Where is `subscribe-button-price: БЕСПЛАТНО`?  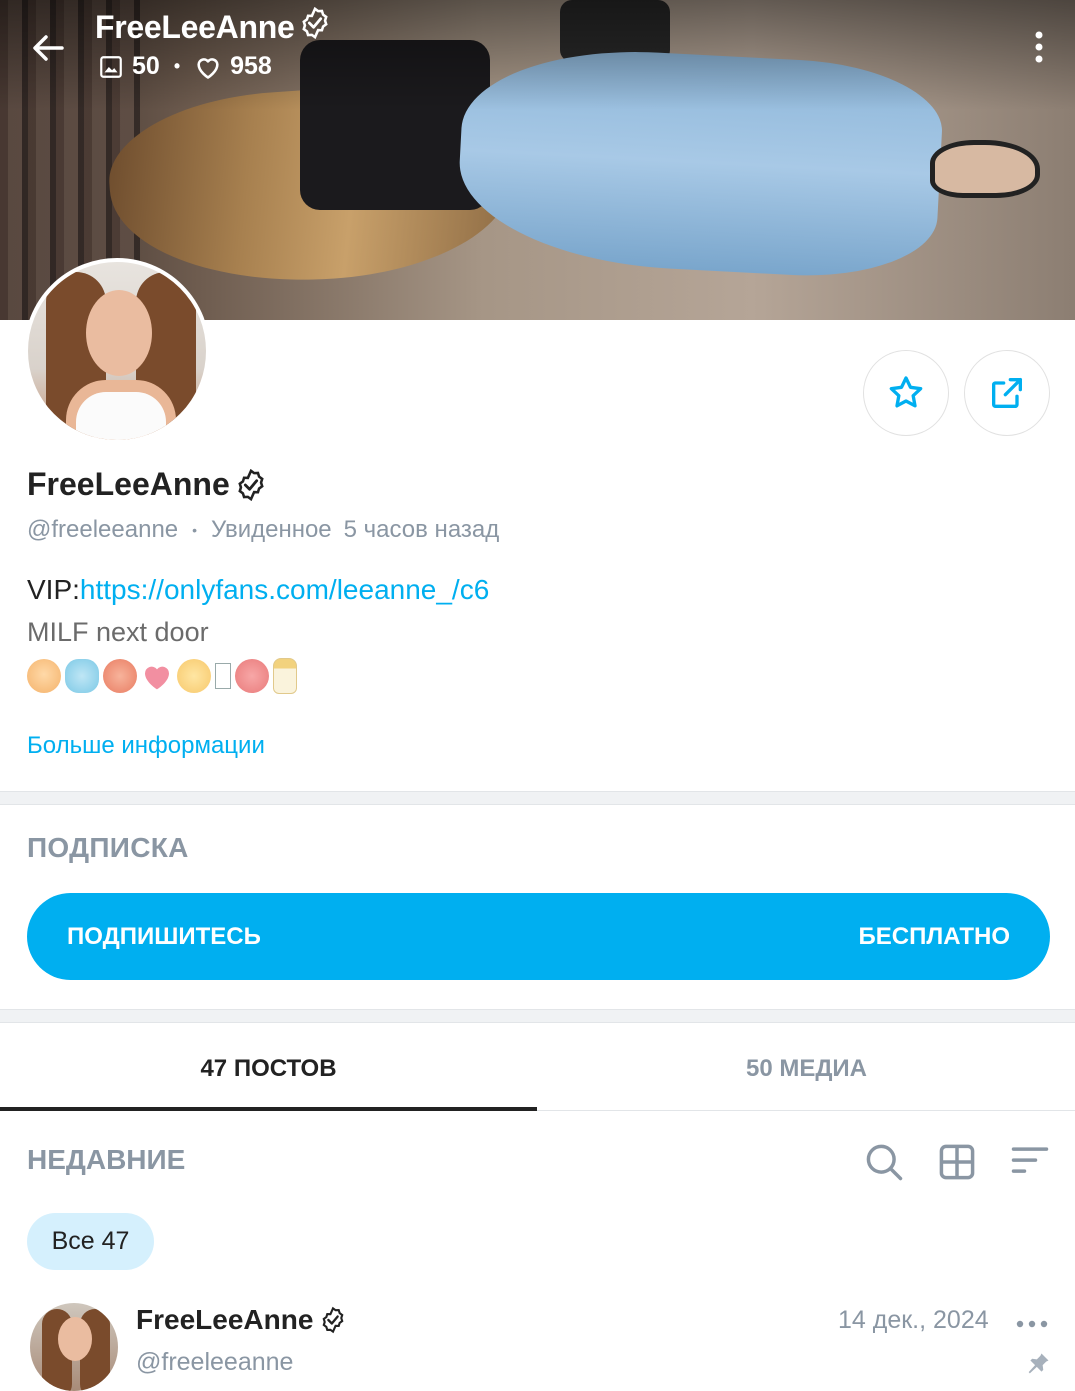 subscribe-button-price: БЕСПЛАТНО is located at coordinates (934, 936).